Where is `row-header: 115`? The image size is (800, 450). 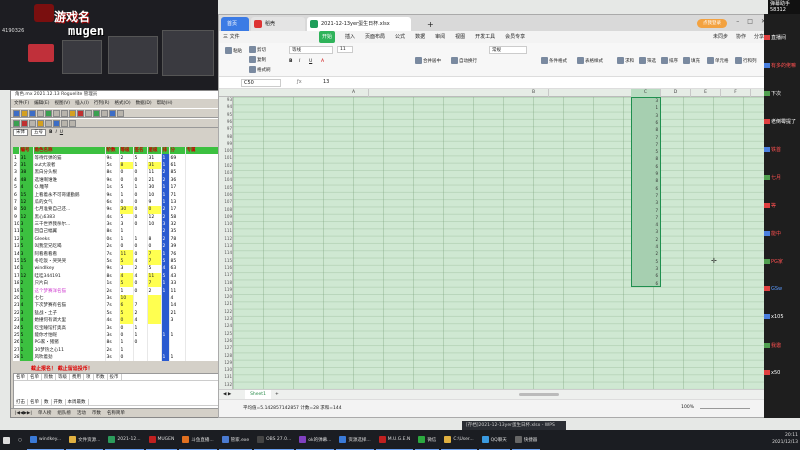 row-header: 115 is located at coordinates (226, 260).